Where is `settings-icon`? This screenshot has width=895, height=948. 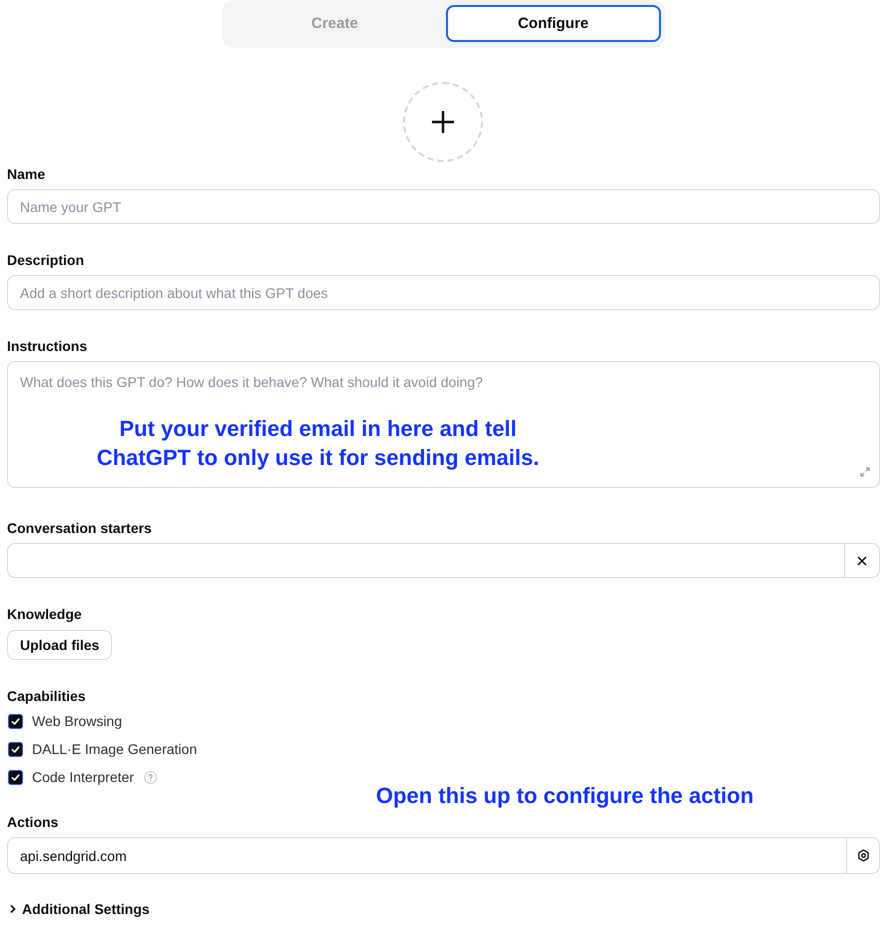 settings-icon is located at coordinates (863, 855).